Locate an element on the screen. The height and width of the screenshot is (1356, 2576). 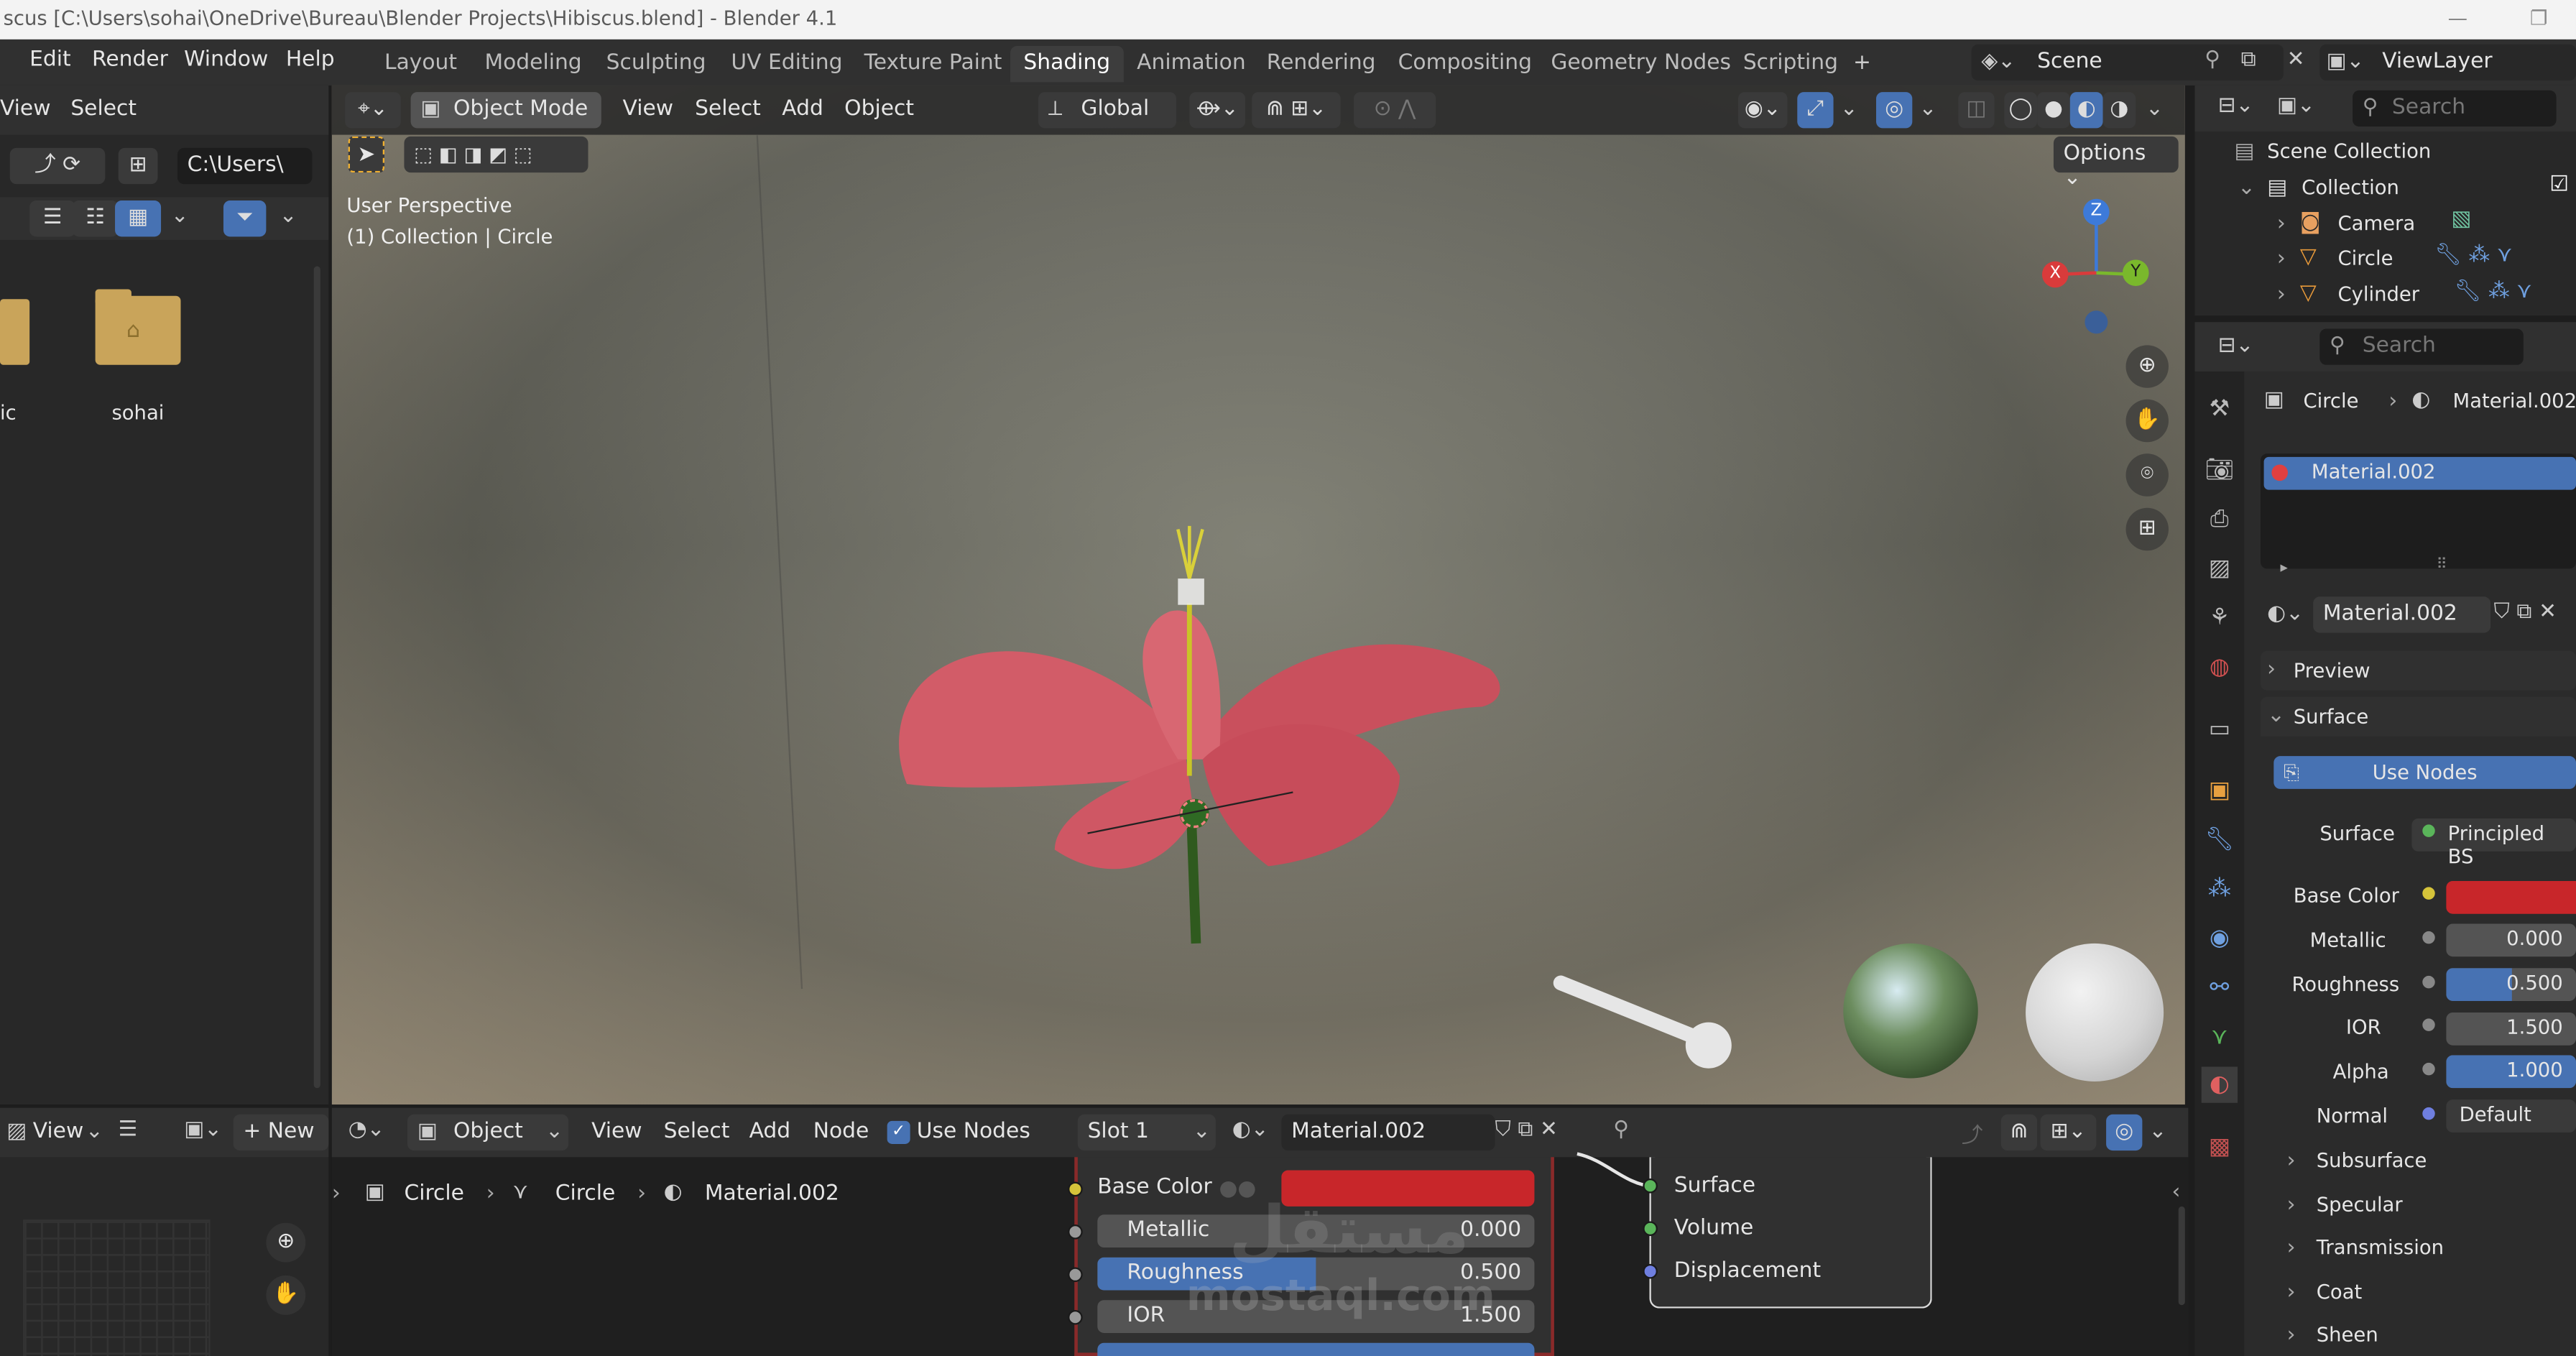
ne-menu-node: Node is located at coordinates (841, 1132).